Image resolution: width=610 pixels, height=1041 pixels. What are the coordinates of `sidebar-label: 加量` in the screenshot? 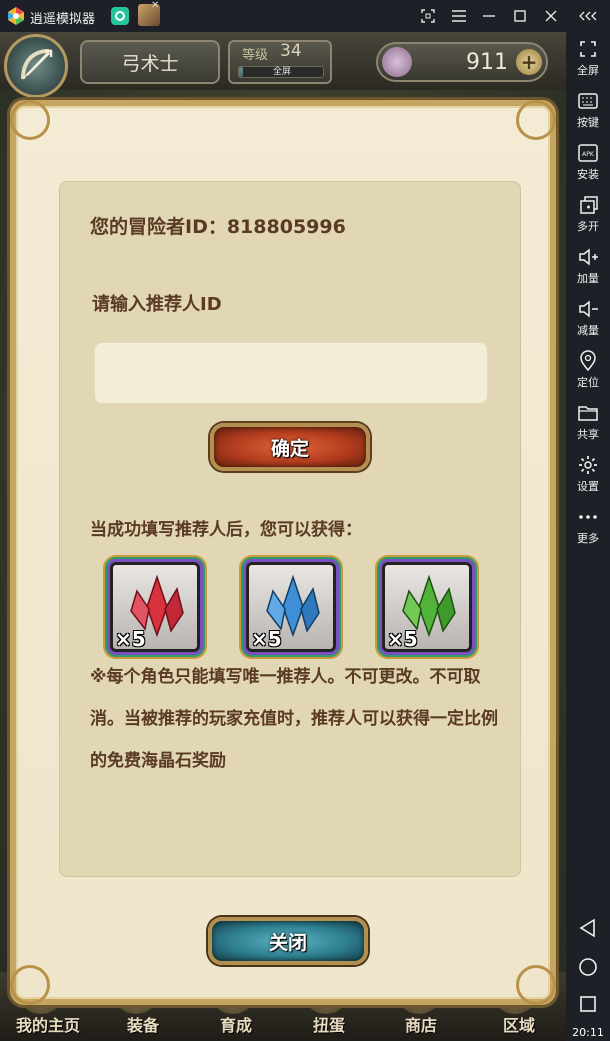 It's located at (588, 278).